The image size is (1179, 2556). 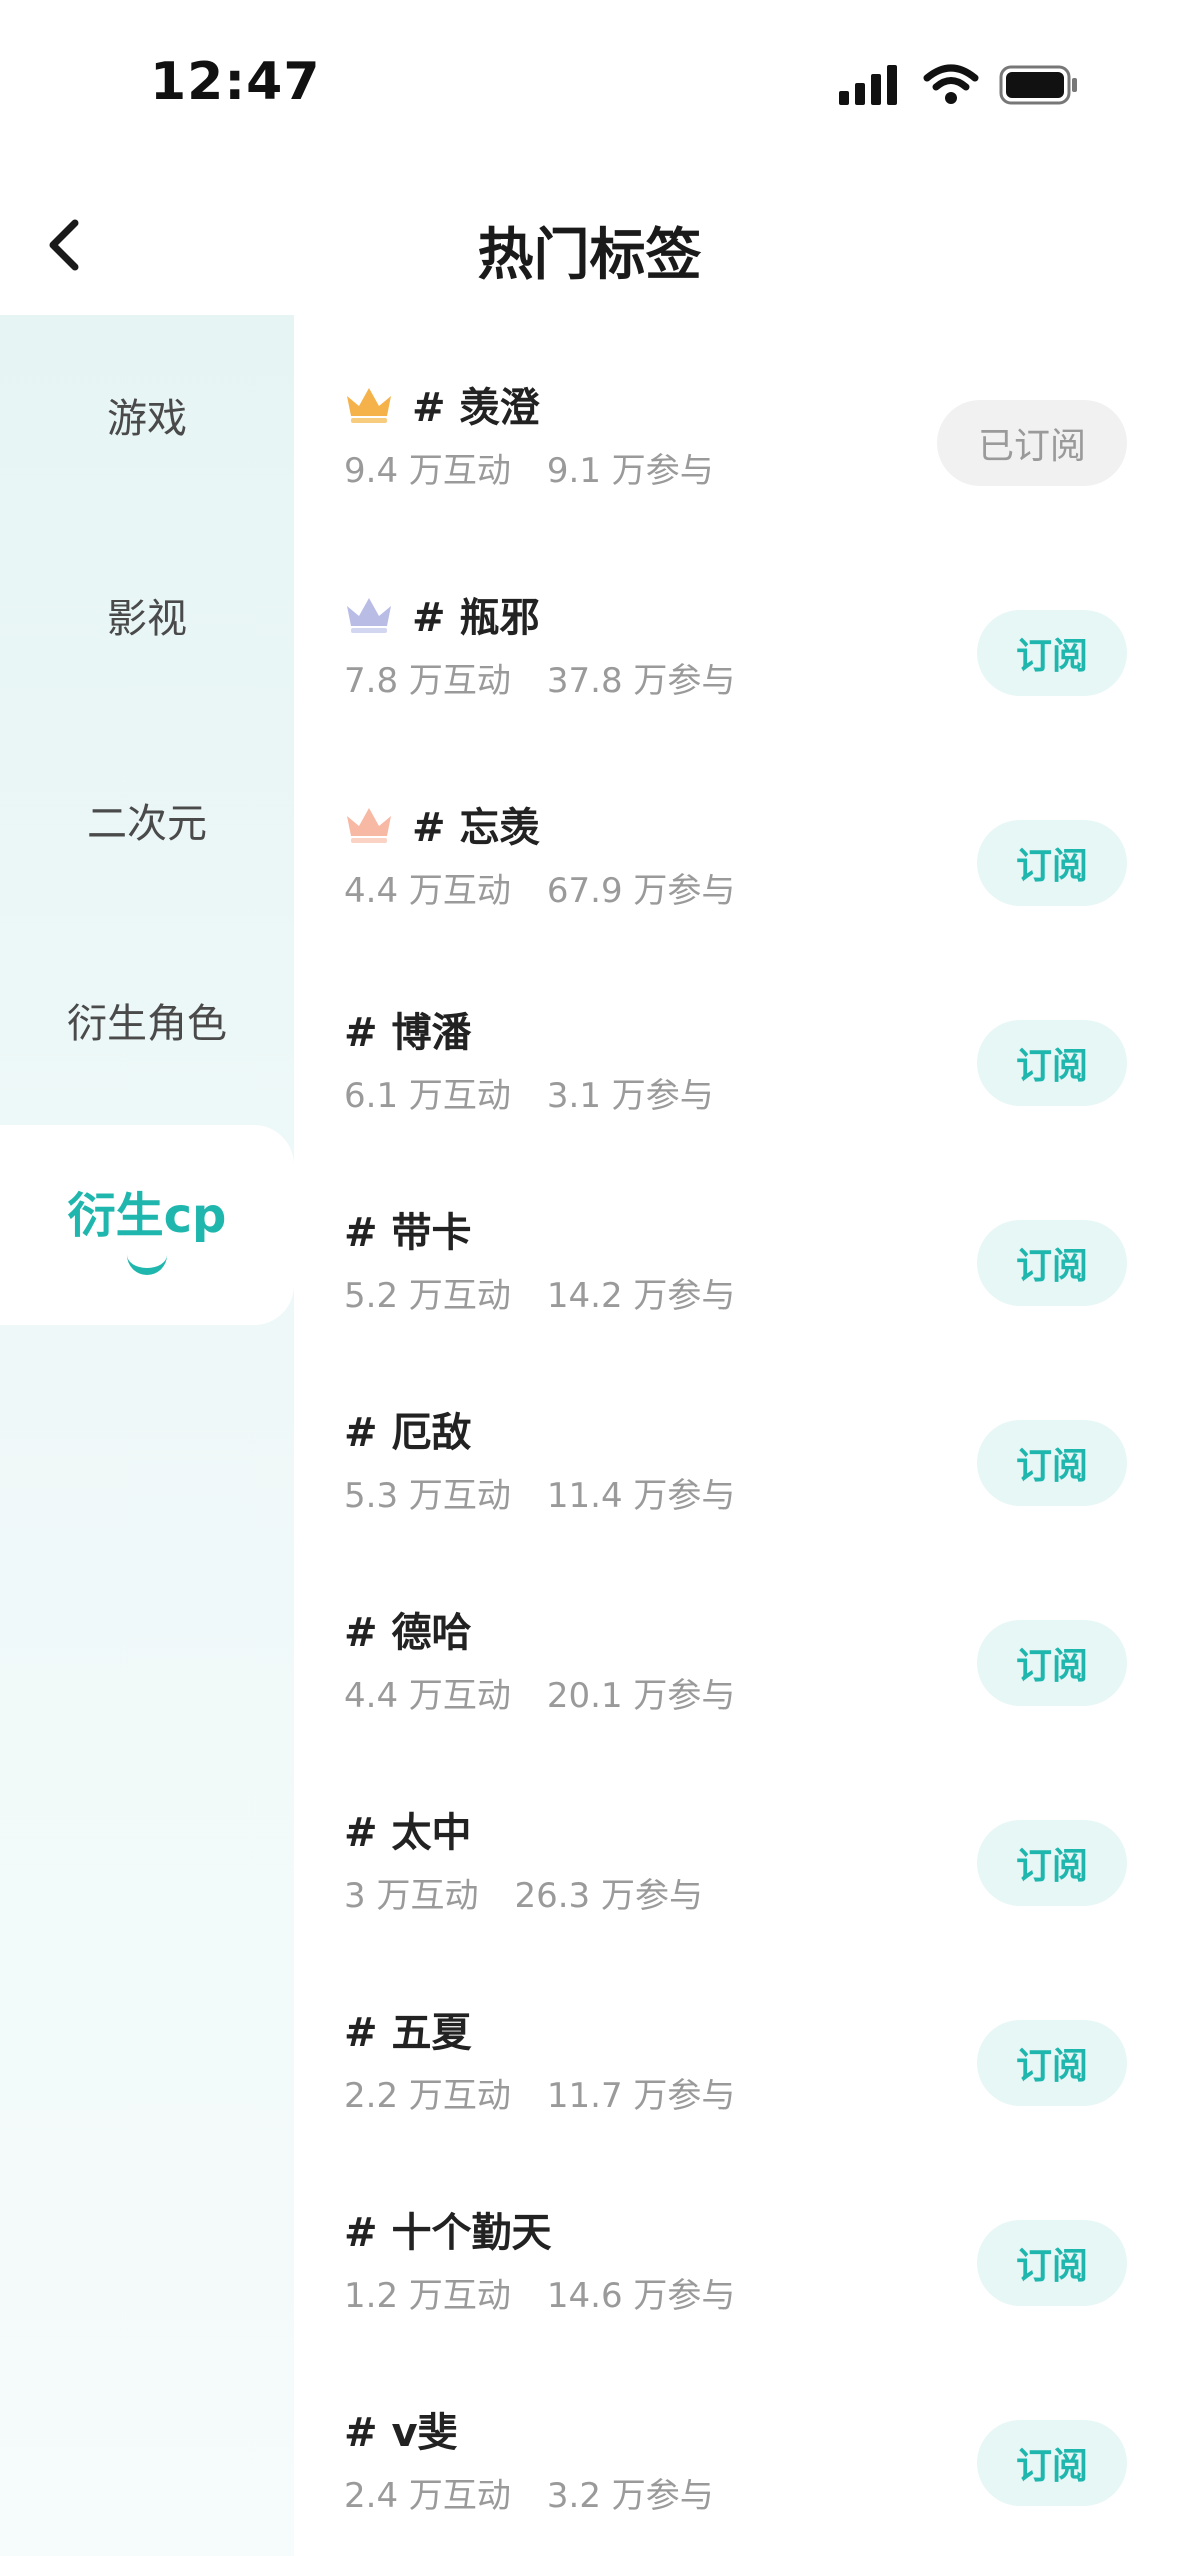 I want to click on list-item: # 忘羡 4.4 万互动 67.9 万参与 订阅, so click(x=736, y=875).